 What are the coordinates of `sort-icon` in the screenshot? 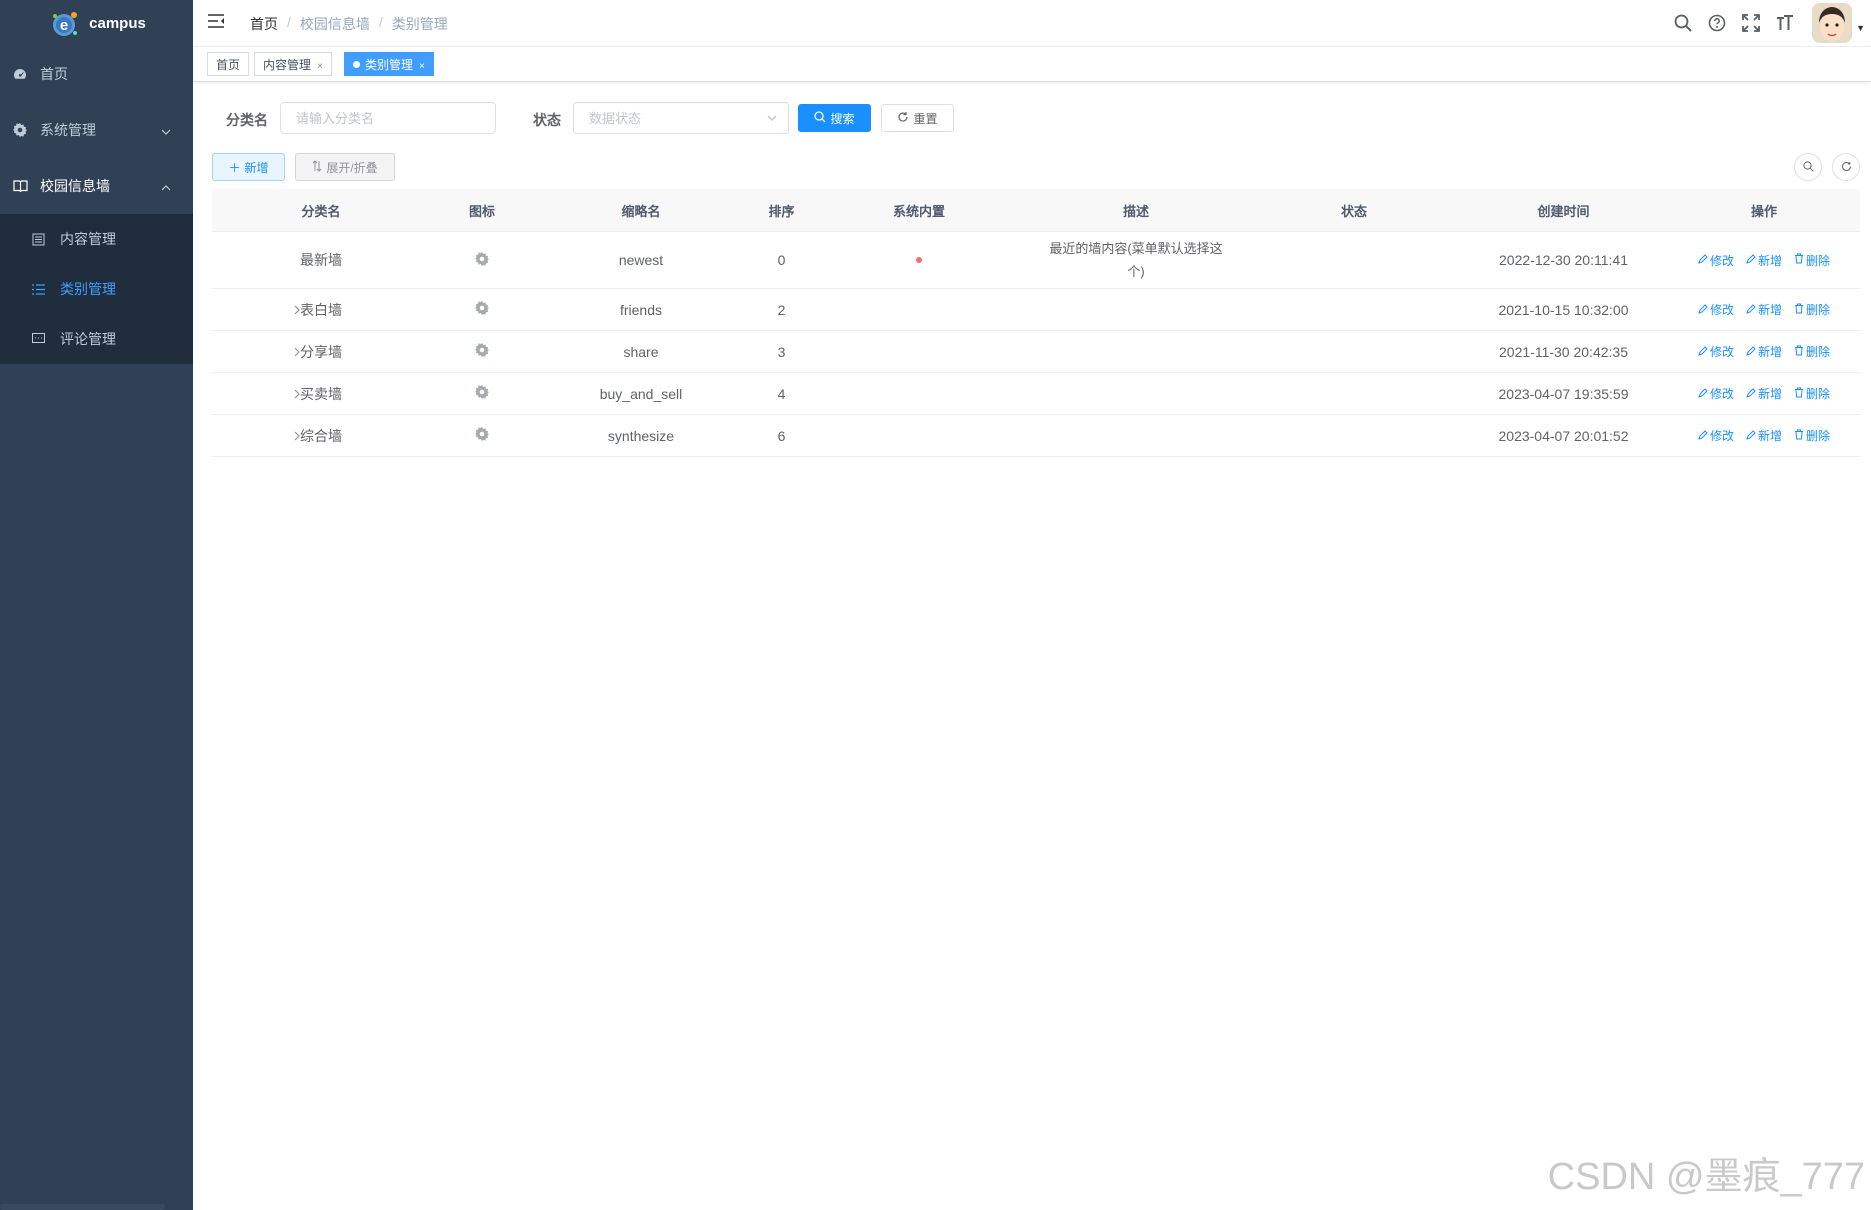 It's located at (317, 167).